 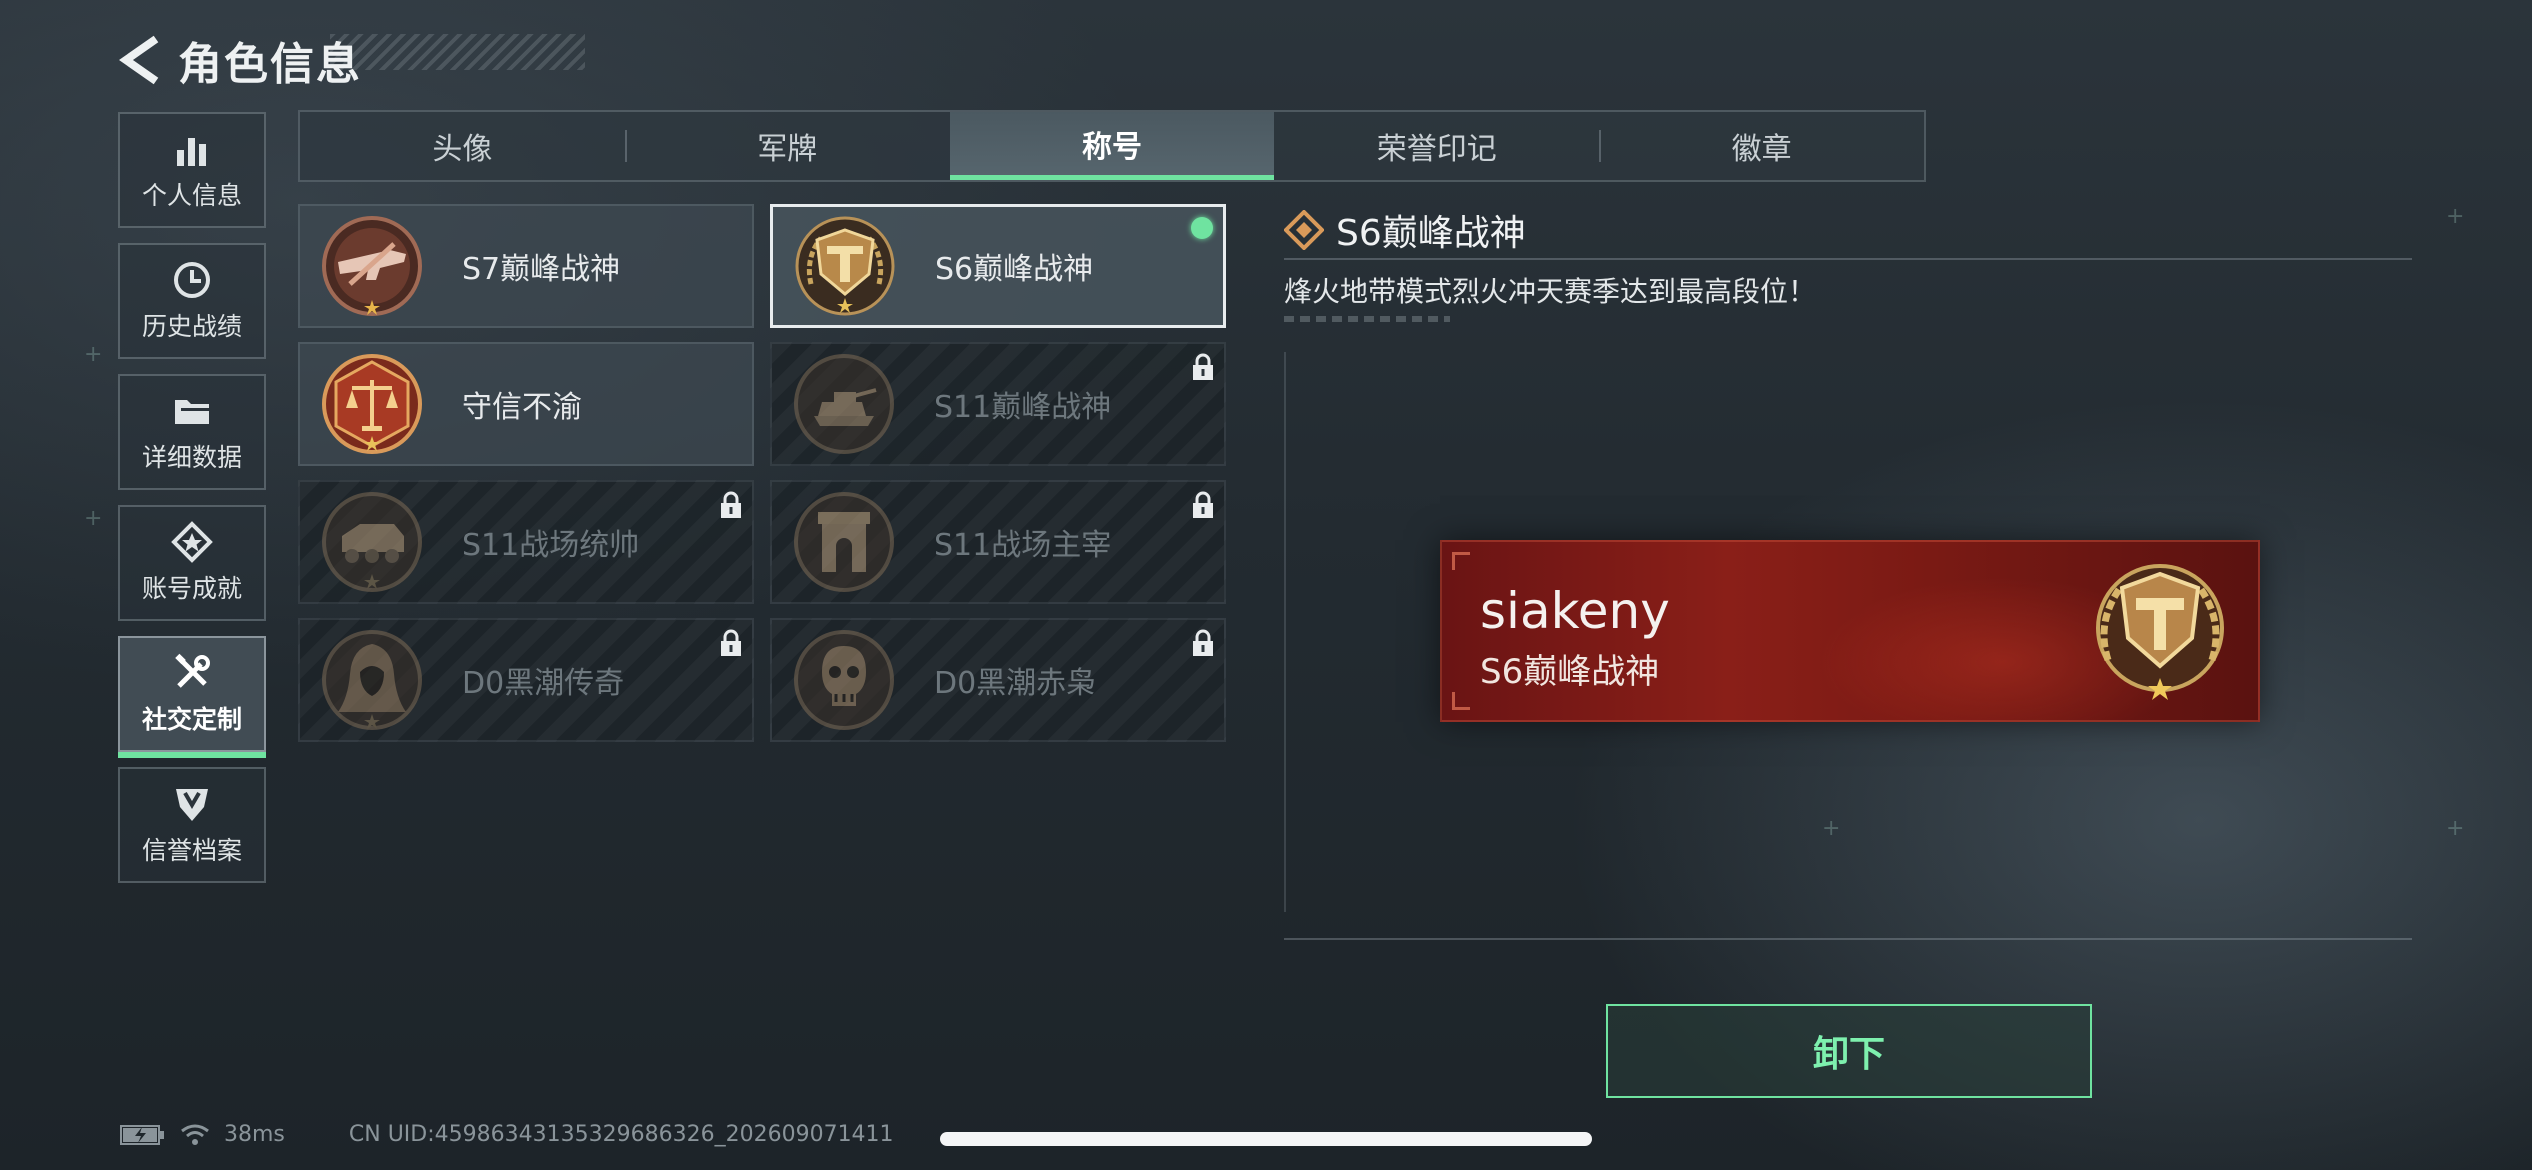 I want to click on home-indicator, so click(x=1266, y=1139).